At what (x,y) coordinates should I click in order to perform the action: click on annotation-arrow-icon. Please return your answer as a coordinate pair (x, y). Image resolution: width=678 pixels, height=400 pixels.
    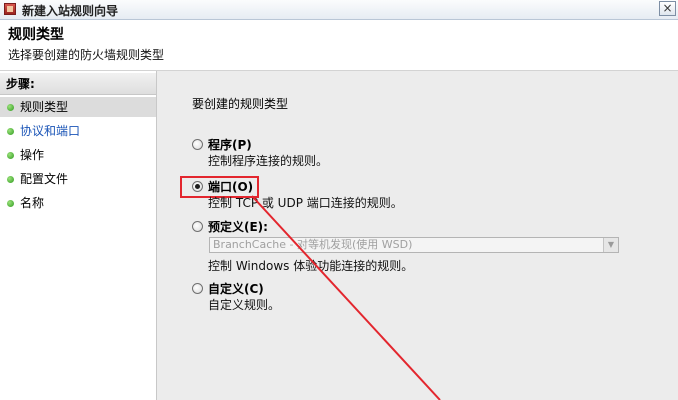
    Looking at the image, I should click on (346, 297).